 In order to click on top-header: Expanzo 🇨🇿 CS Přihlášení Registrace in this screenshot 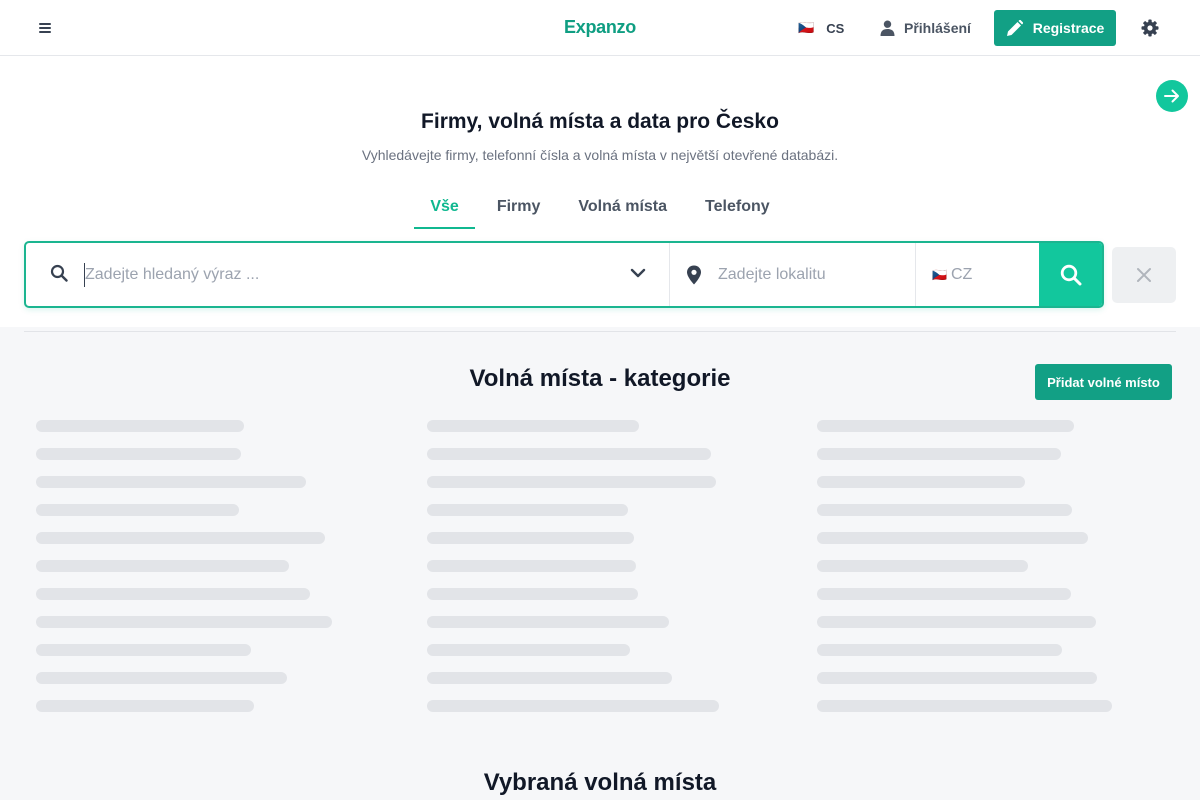, I will do `click(600, 28)`.